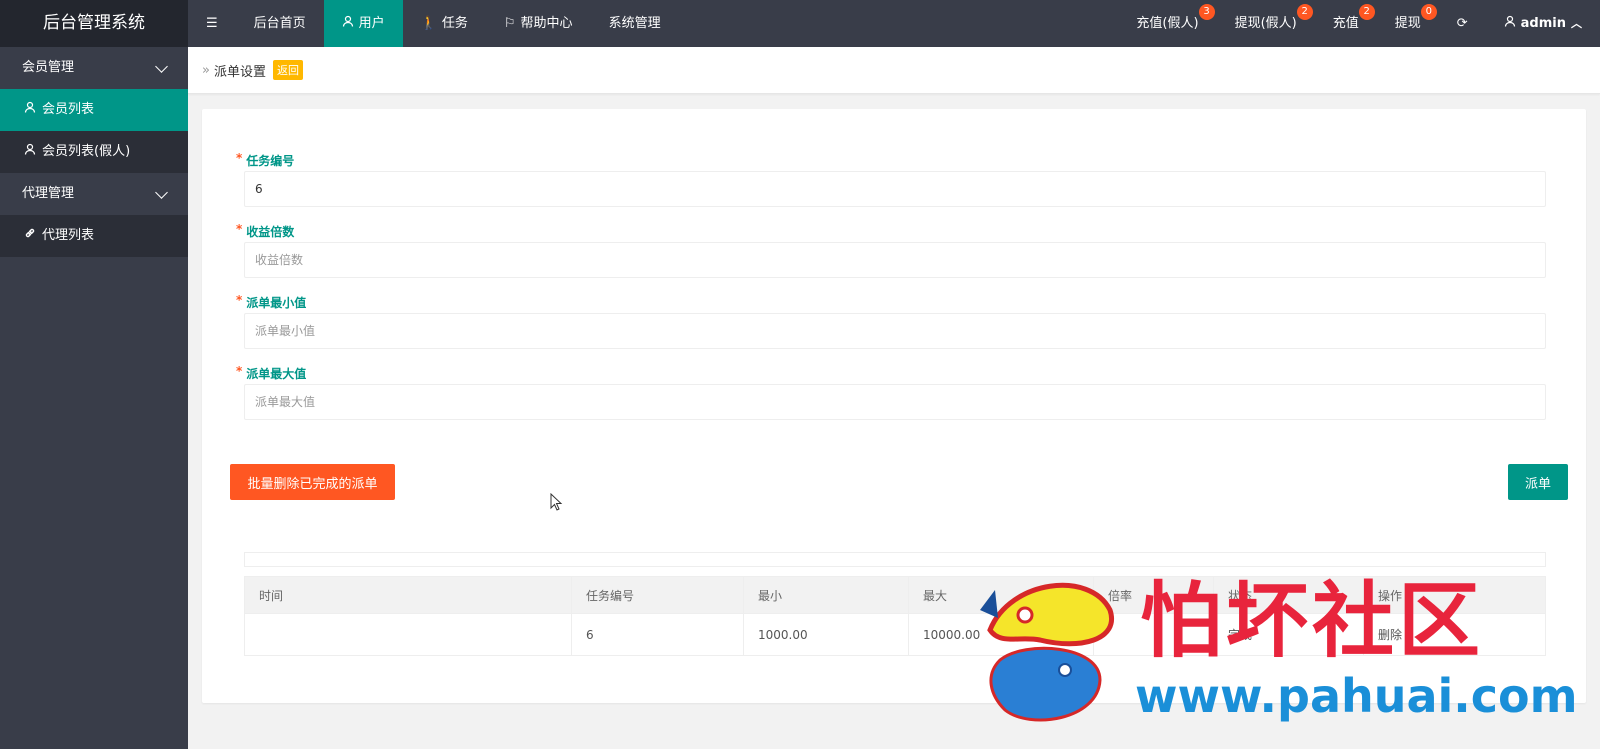 This screenshot has width=1600, height=749. I want to click on table-row: 6 1000.00 10000.00 完成 删除, so click(895, 634).